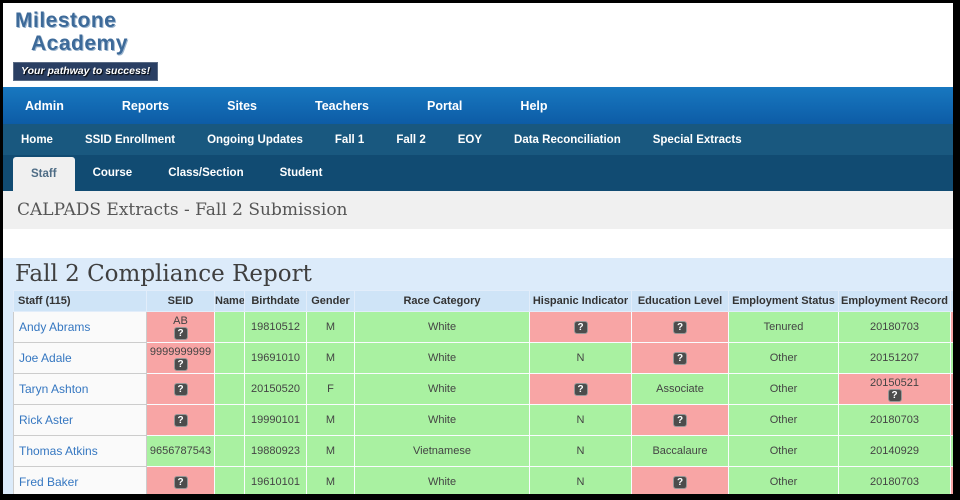 This screenshot has width=960, height=500. I want to click on staff-name-link: Thomas Atkins, so click(58, 451).